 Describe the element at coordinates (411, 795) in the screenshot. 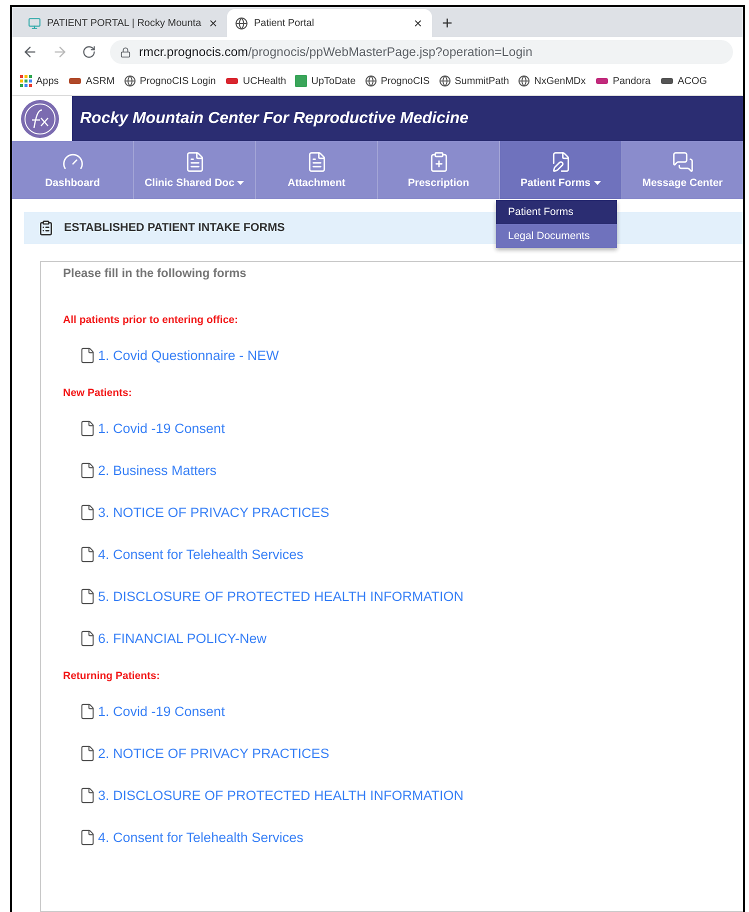

I see `form-link: 3. DISCLOSURE OF PROTECTED HEALTH INFORMATION` at that location.